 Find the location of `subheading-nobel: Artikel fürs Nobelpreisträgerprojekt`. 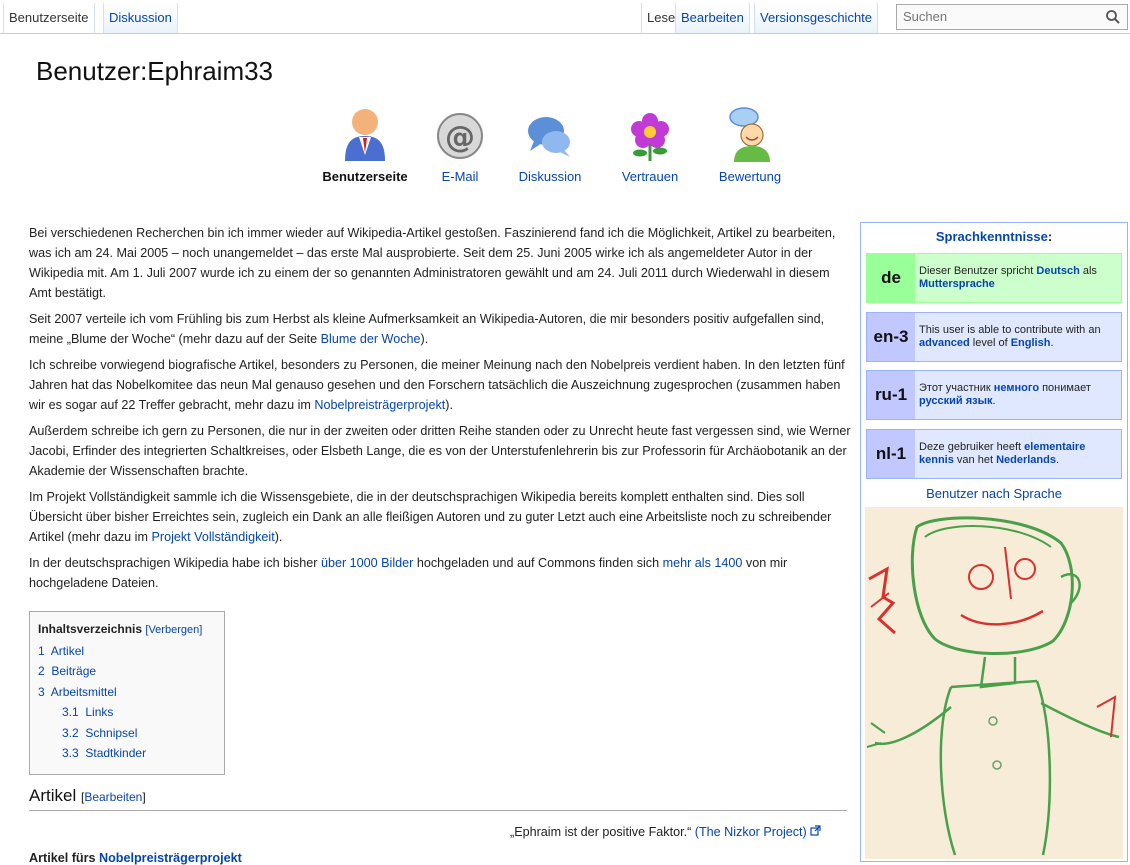

subheading-nobel: Artikel fürs Nobelpreisträgerprojekt is located at coordinates (135, 858).